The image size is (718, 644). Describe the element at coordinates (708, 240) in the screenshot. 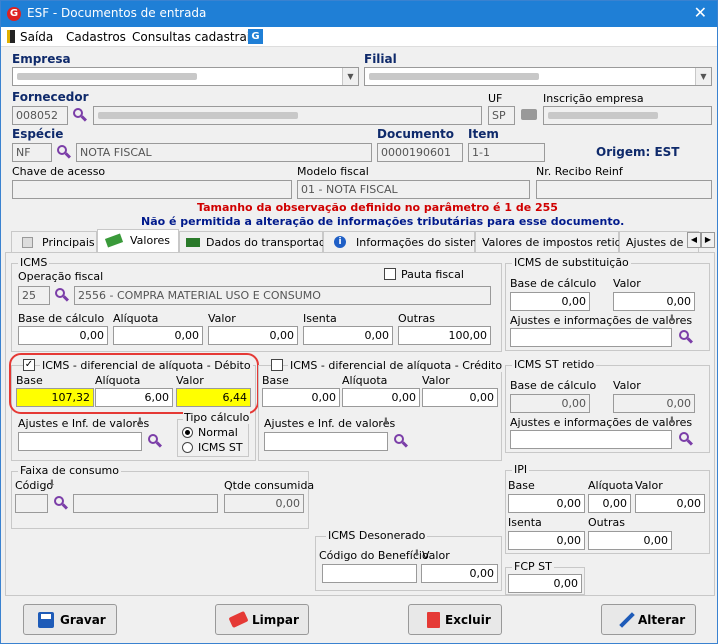

I see `tab-scroll-right-icon: ▶` at that location.